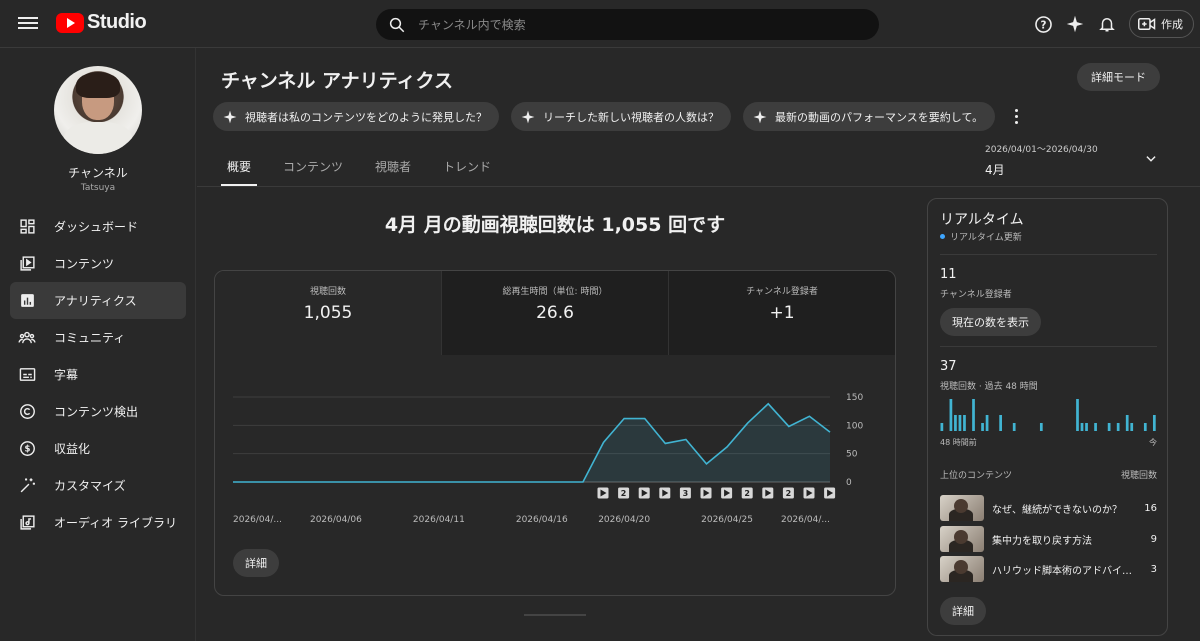 The width and height of the screenshot is (1200, 641). I want to click on sidebar-item-customization: カスタマイズ, so click(98, 485).